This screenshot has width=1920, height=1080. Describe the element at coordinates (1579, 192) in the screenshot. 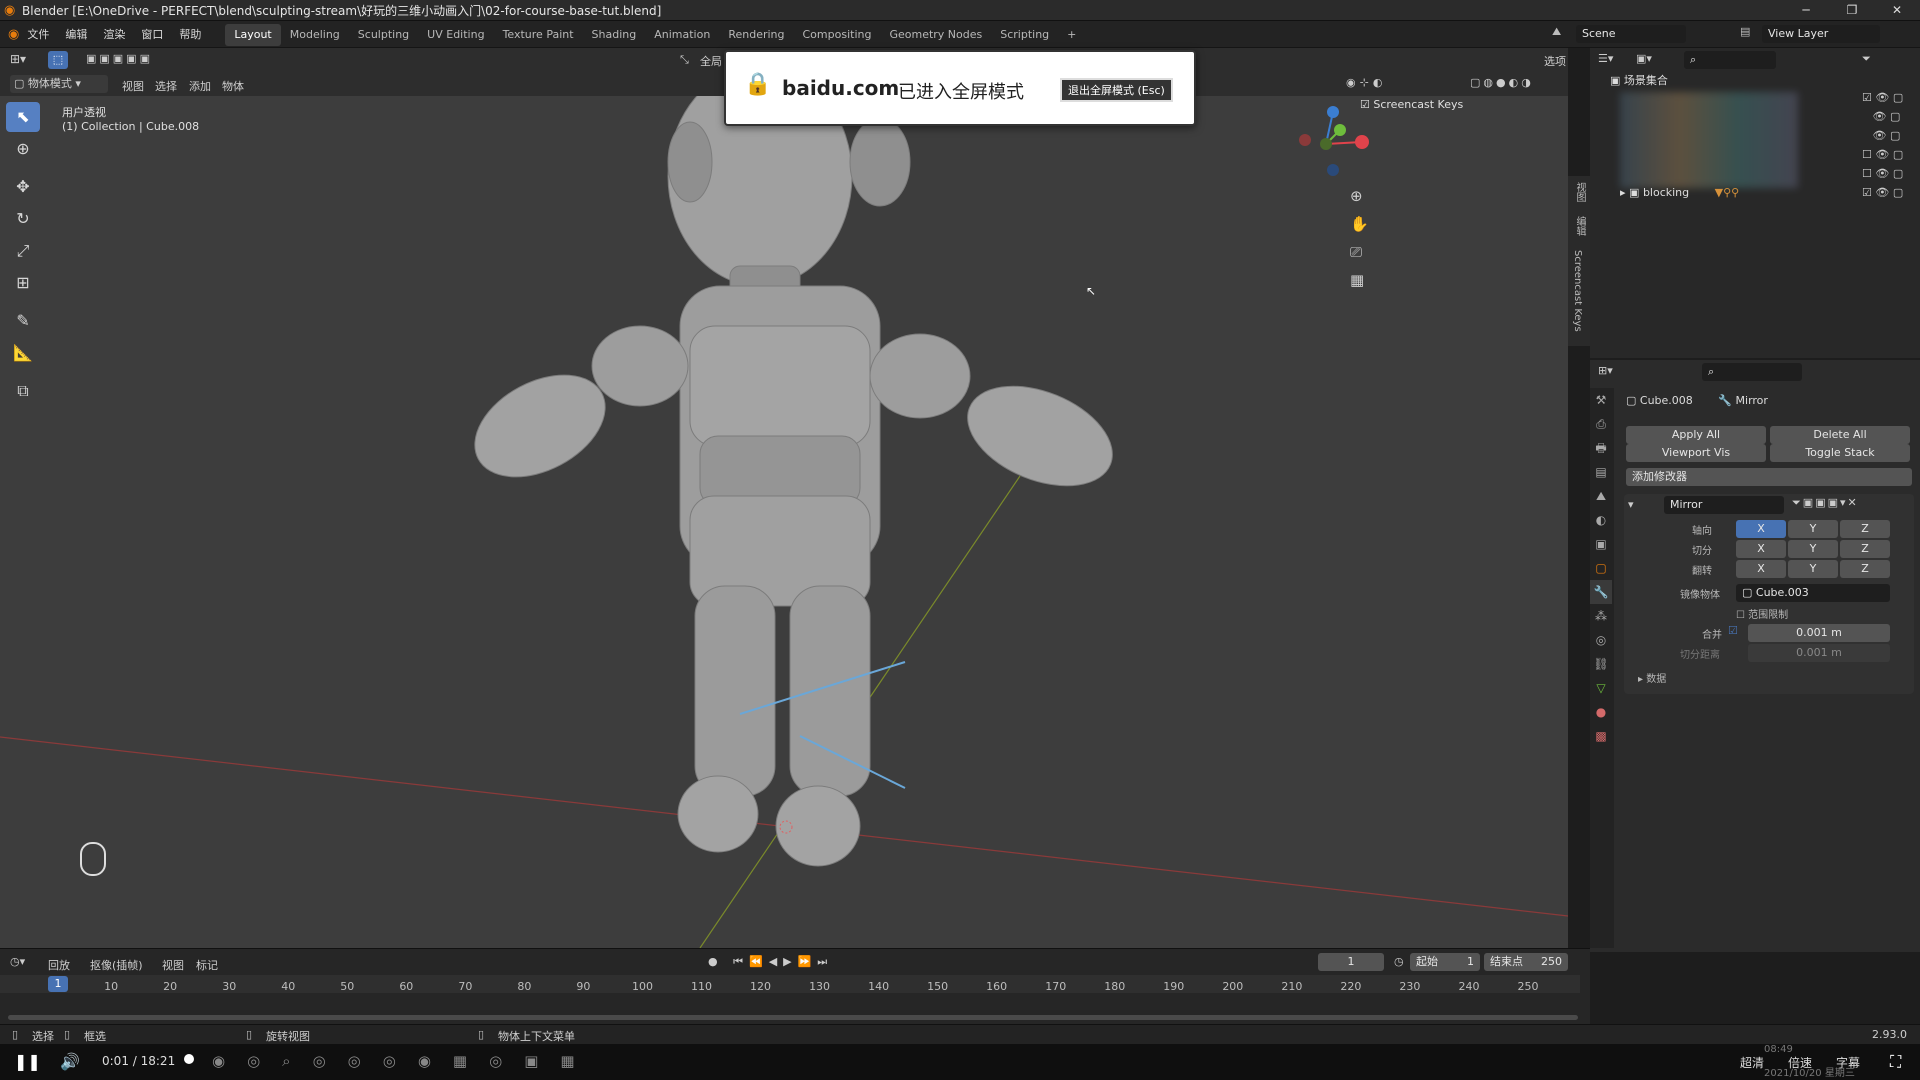

I see `tab-view: 视图` at that location.